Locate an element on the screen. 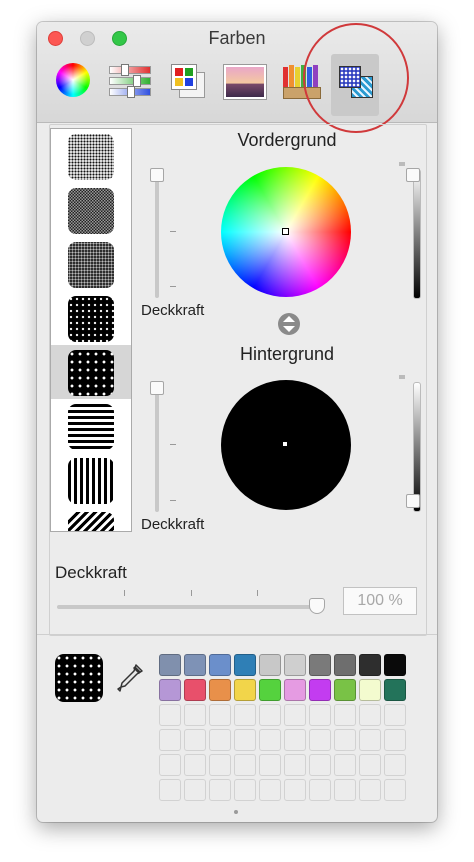 The image size is (474, 862). tab-color-sliders is located at coordinates (129, 80).